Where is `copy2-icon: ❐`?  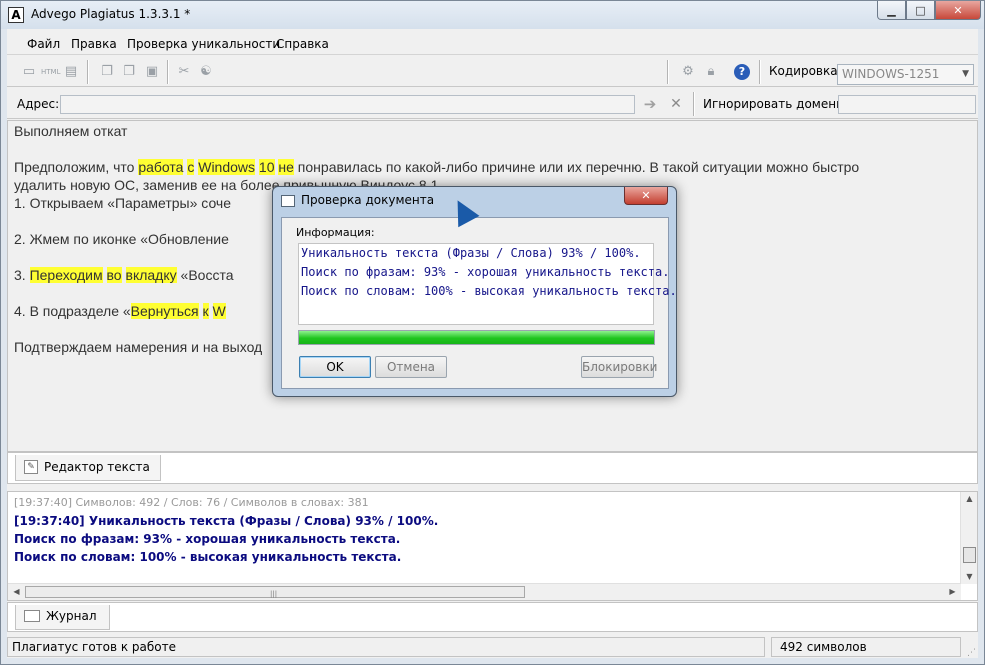 copy2-icon: ❐ is located at coordinates (129, 72).